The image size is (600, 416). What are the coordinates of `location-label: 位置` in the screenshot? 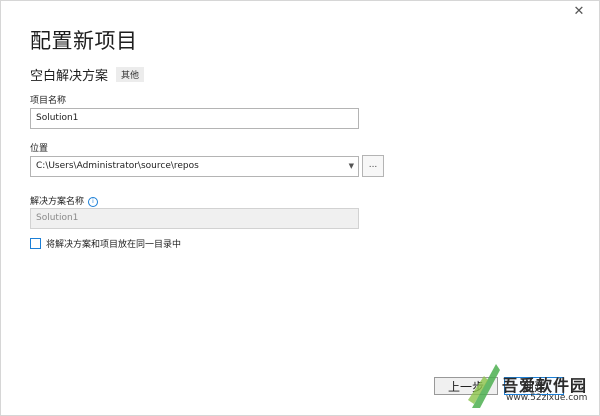 It's located at (39, 149).